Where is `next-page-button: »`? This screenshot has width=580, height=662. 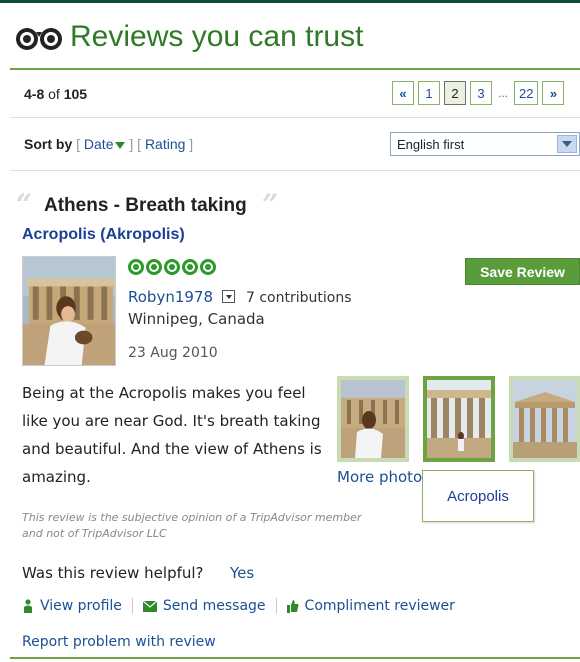
next-page-button: » is located at coordinates (553, 93).